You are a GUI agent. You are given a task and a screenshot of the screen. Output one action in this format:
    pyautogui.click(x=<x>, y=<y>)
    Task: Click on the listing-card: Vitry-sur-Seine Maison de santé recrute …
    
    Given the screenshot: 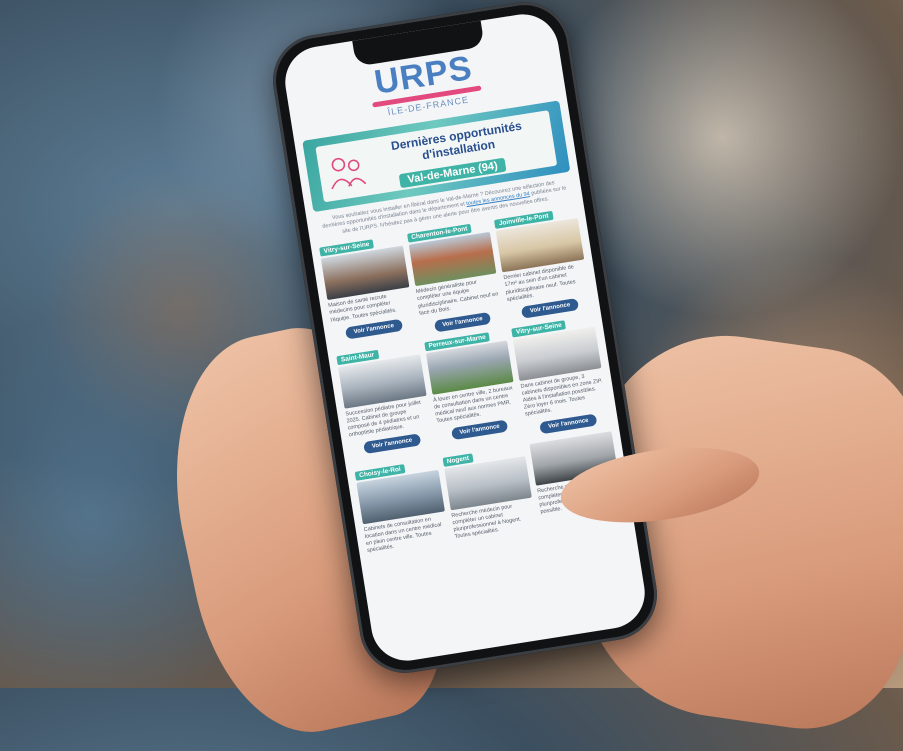 What is the action you would take?
    pyautogui.click(x=368, y=291)
    